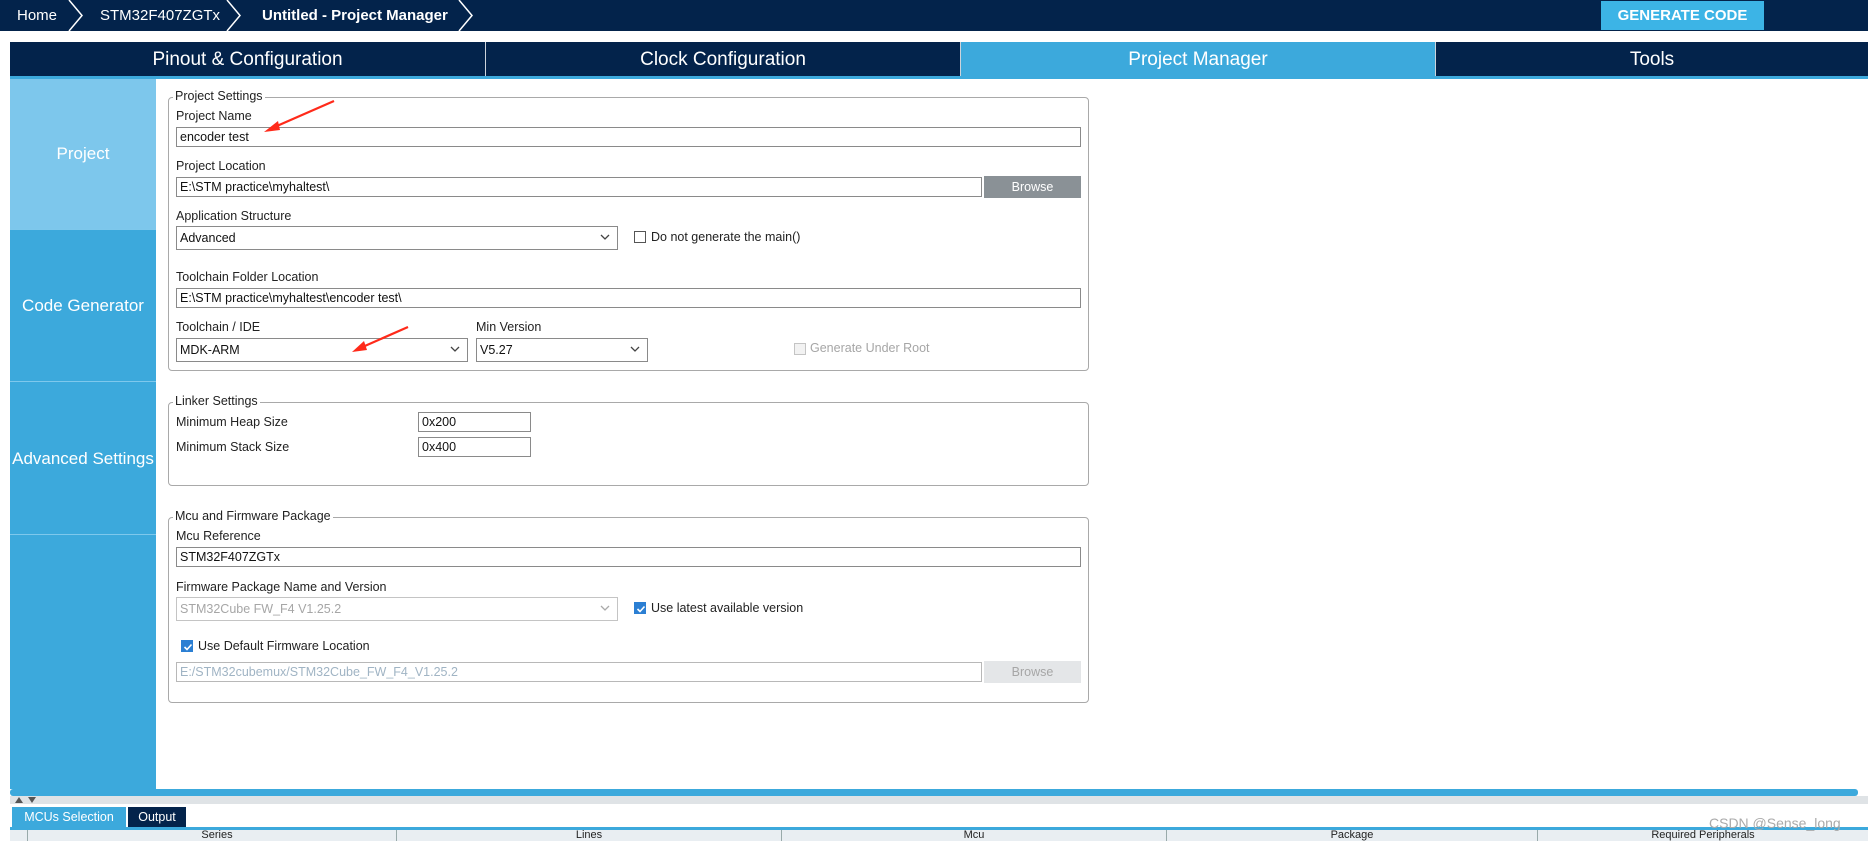 The width and height of the screenshot is (1868, 841). Describe the element at coordinates (974, 835) in the screenshot. I see `column-header-mcu: Mcu` at that location.